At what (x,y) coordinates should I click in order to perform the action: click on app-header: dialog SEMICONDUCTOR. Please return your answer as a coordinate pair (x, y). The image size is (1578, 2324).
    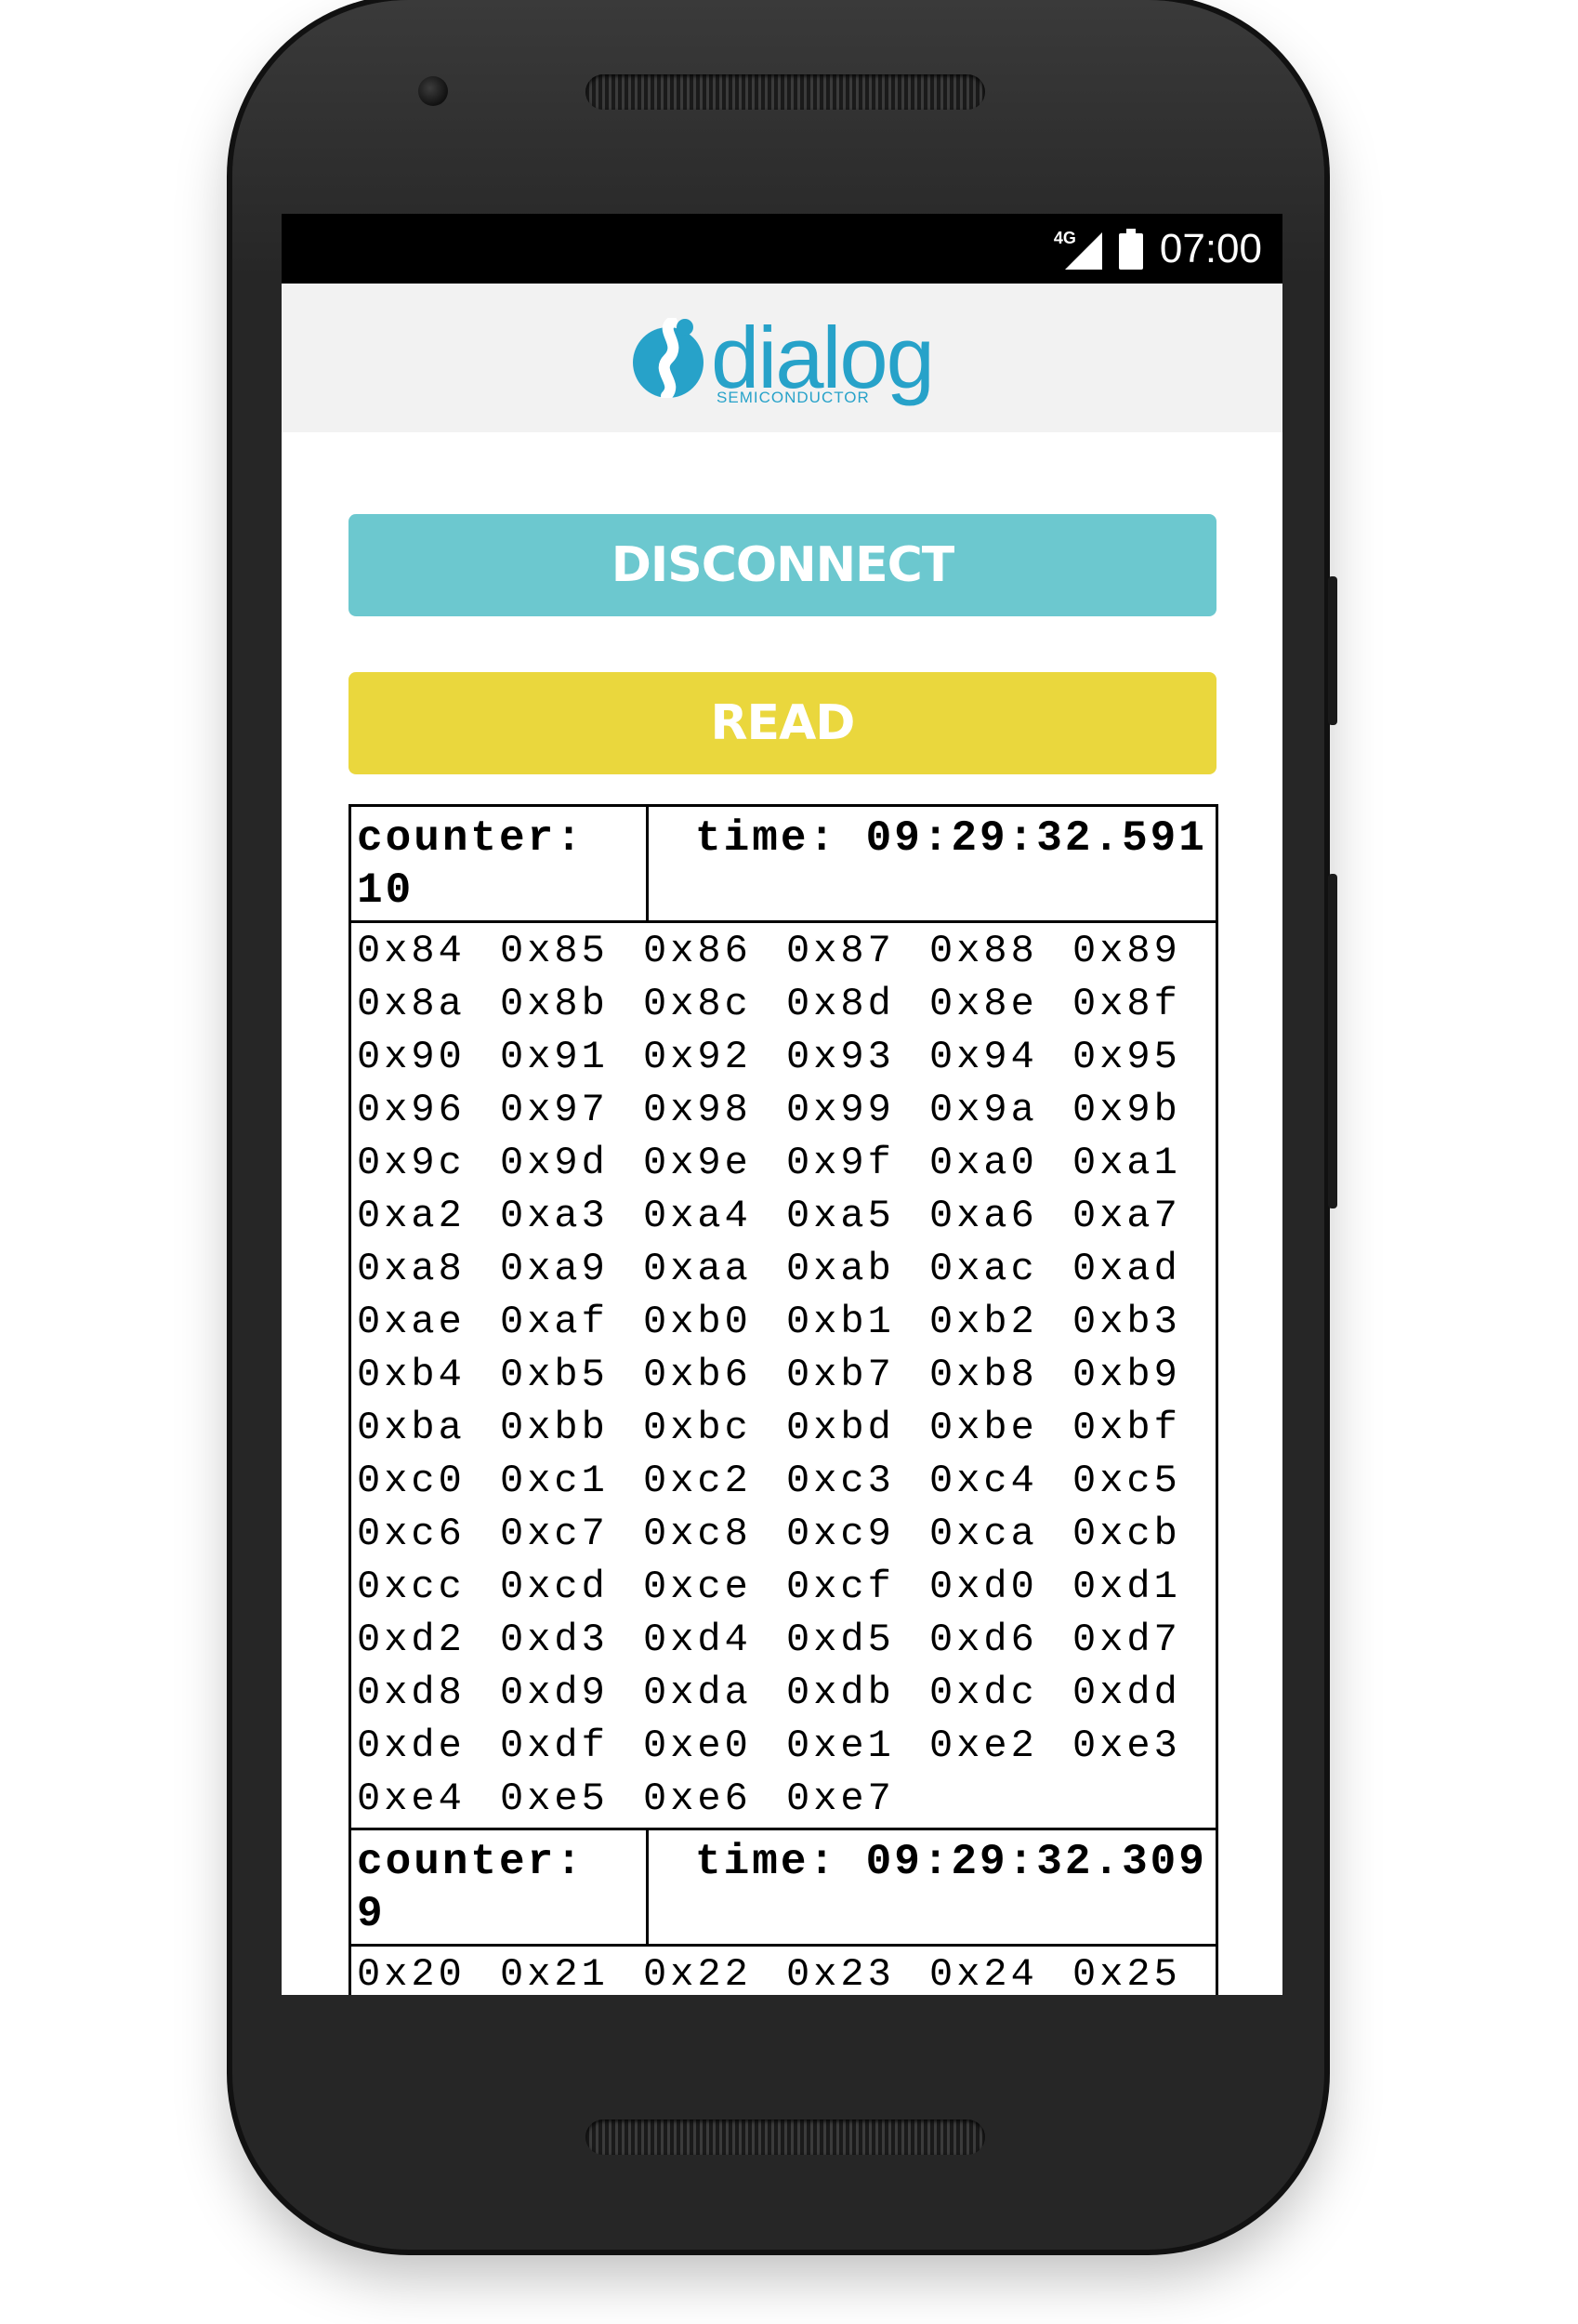
    Looking at the image, I should click on (782, 358).